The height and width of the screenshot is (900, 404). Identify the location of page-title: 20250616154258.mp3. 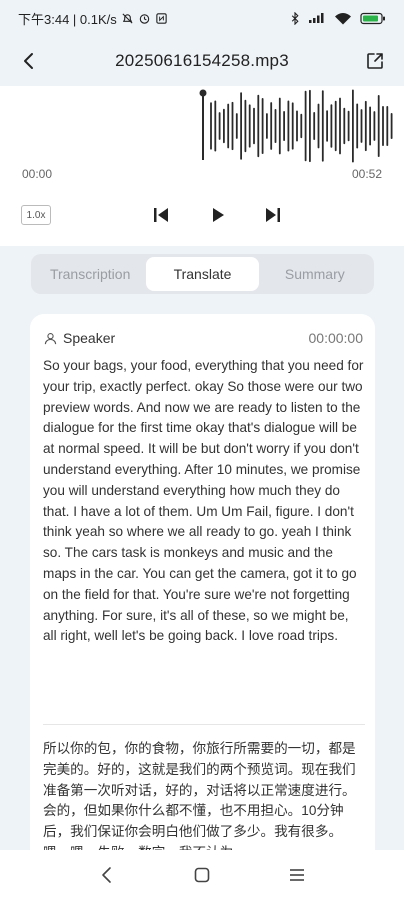
(202, 60).